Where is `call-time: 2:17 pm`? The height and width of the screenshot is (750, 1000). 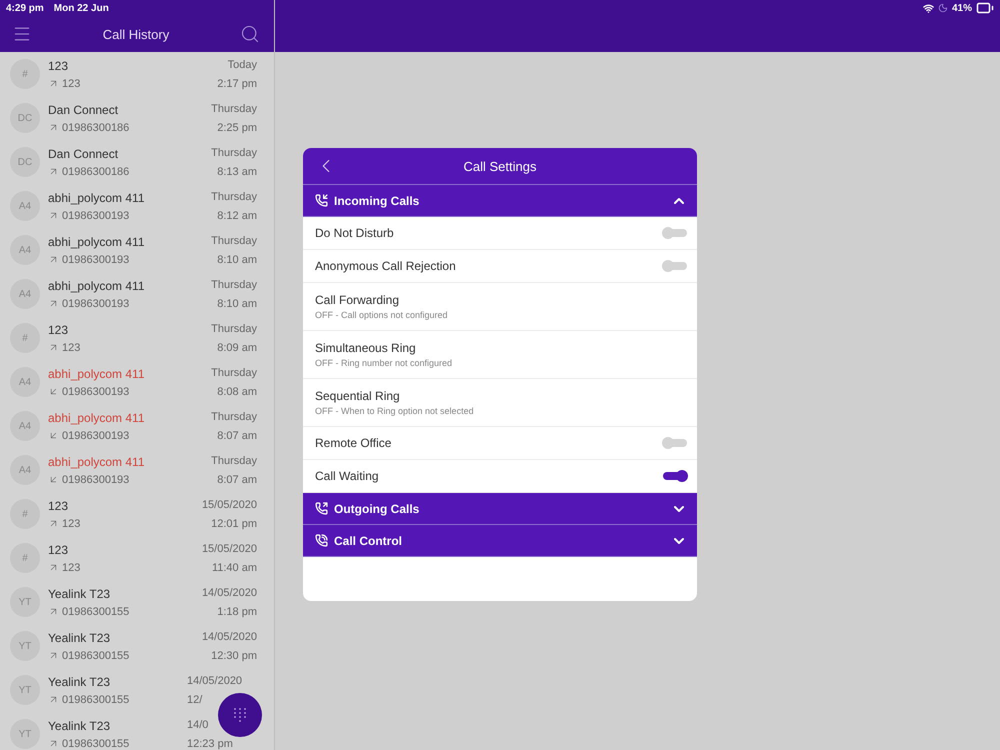
call-time: 2:17 pm is located at coordinates (237, 84).